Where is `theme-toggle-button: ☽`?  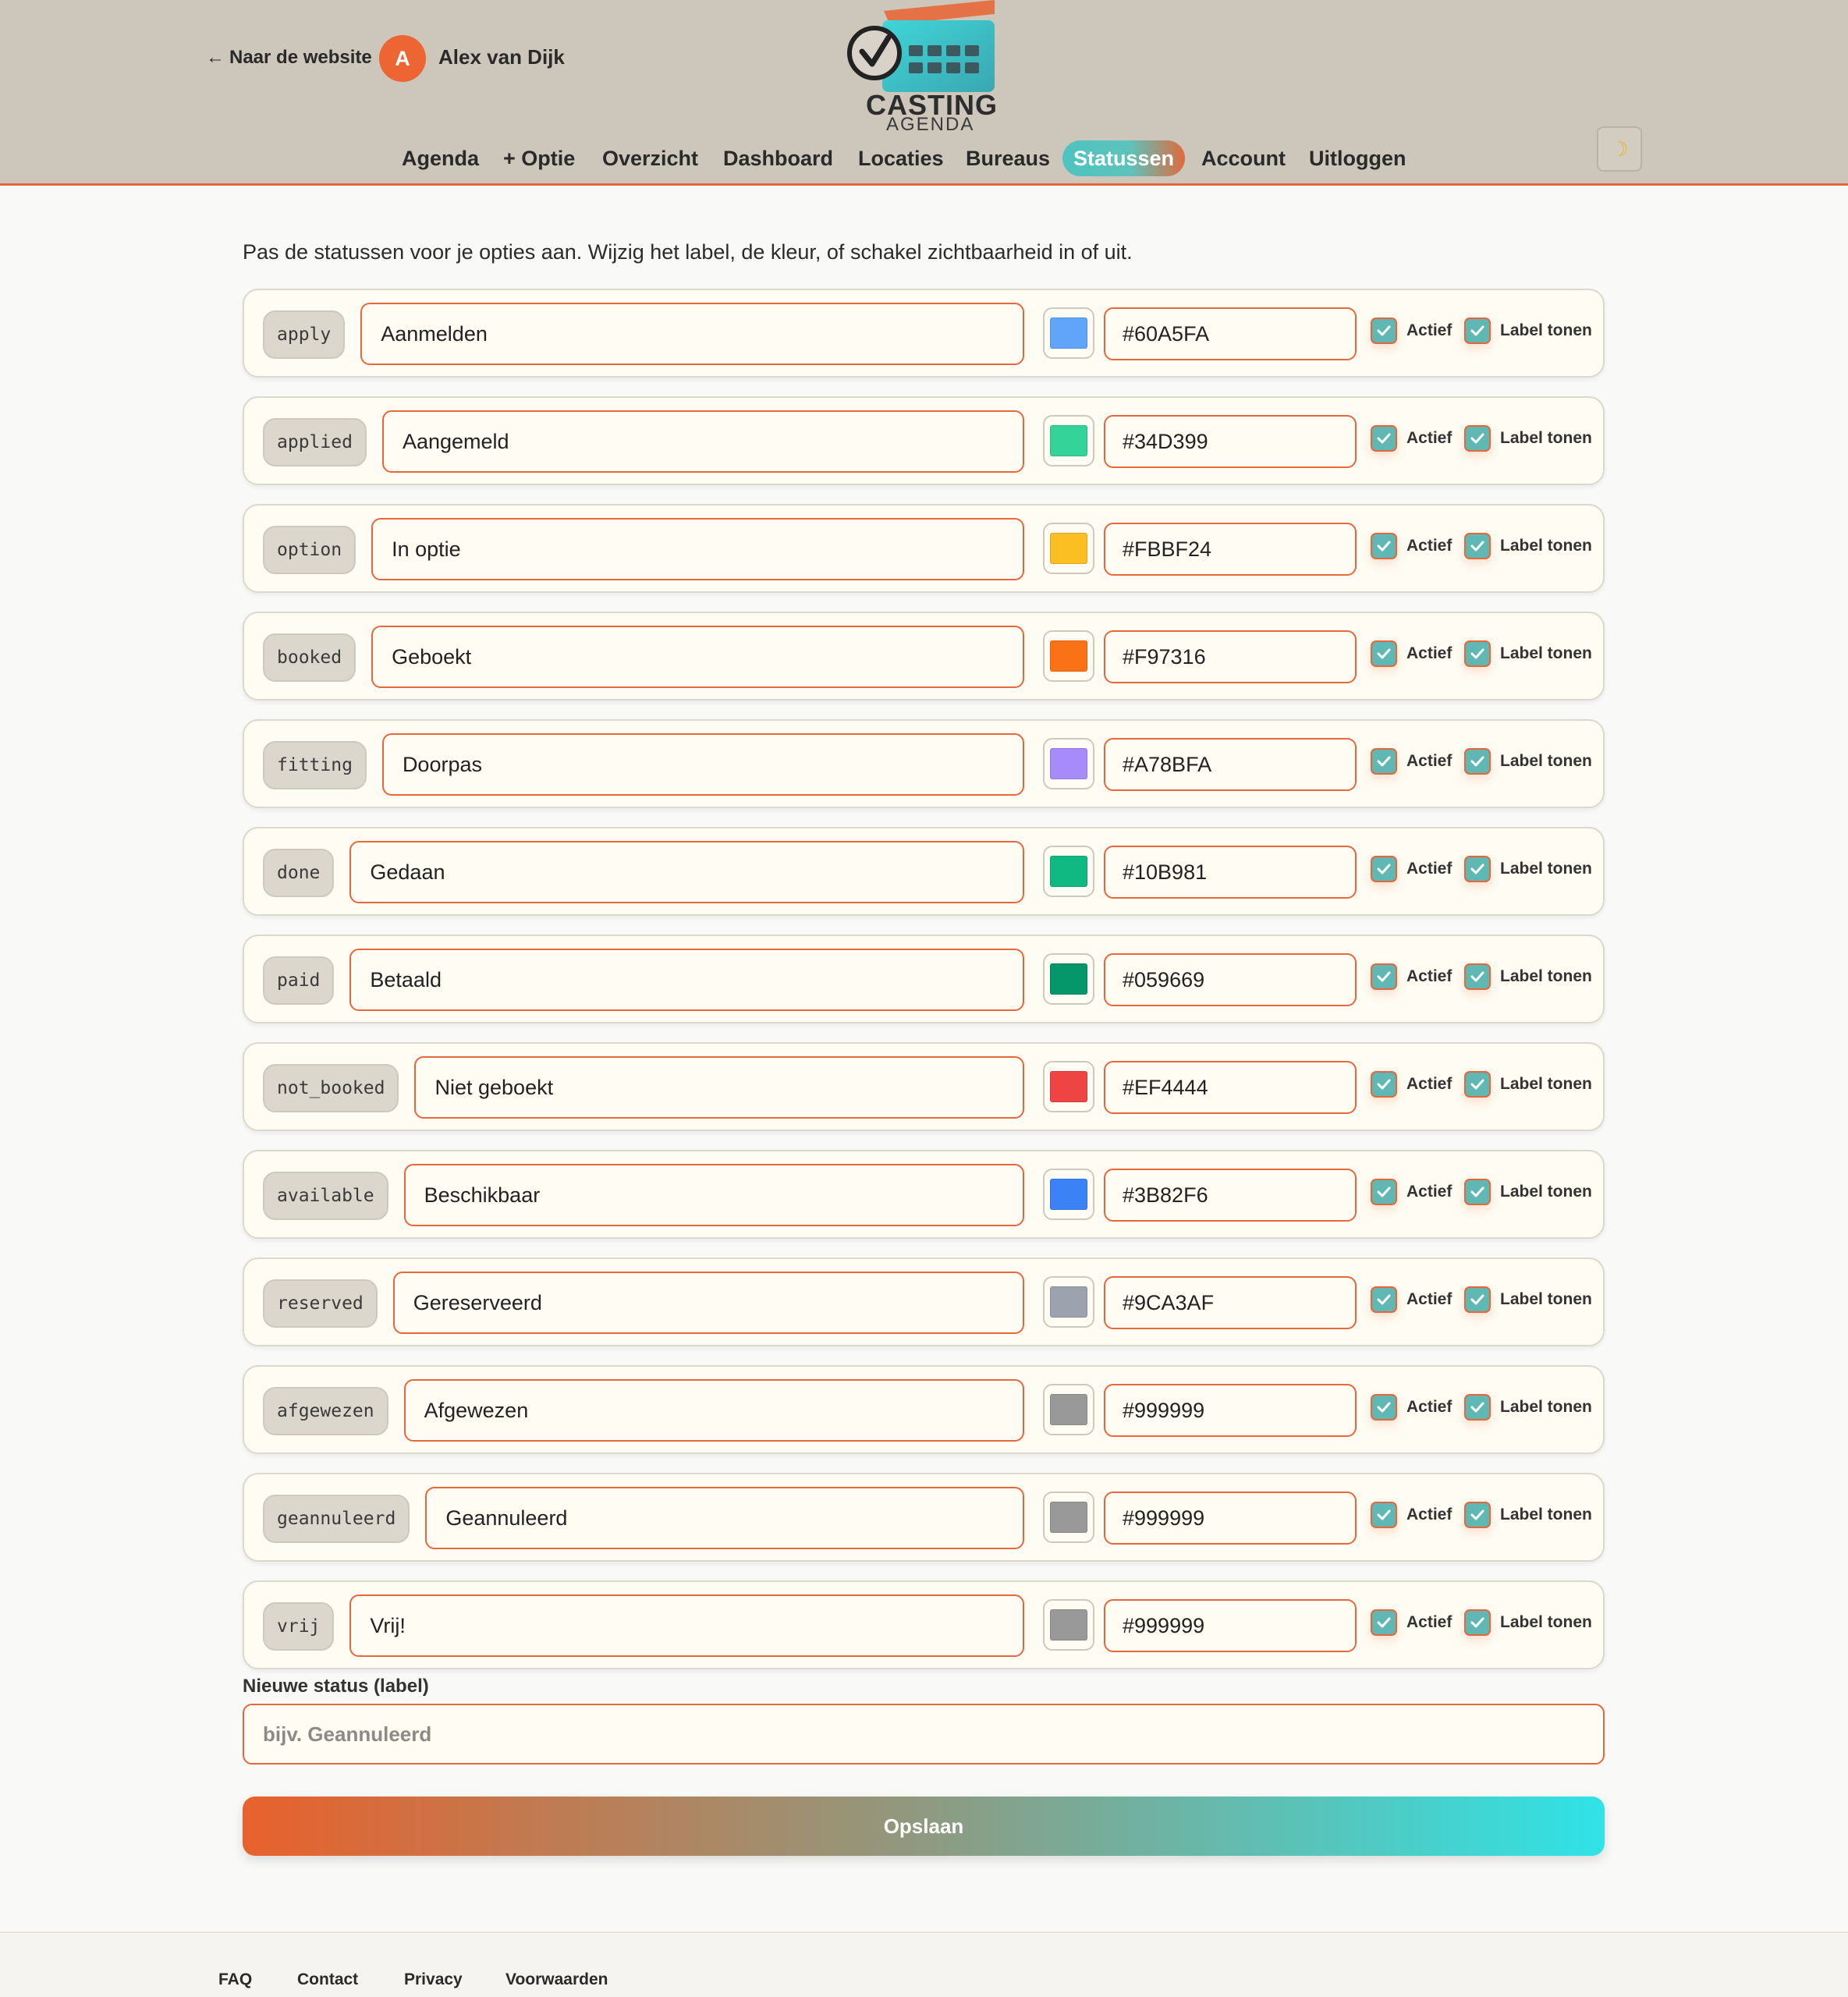
theme-toggle-button: ☽ is located at coordinates (1619, 149).